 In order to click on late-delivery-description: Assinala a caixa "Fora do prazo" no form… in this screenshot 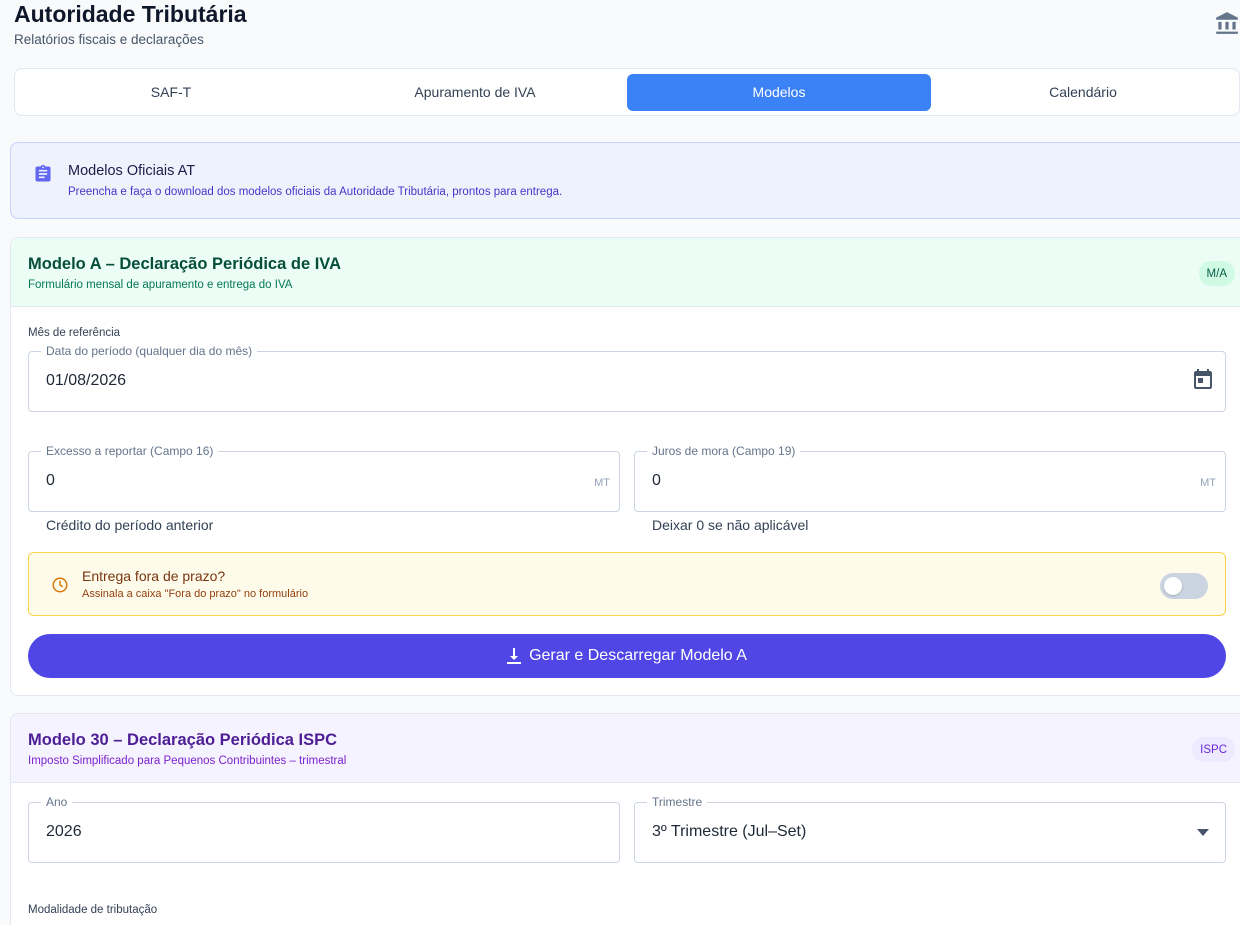, I will do `click(195, 594)`.